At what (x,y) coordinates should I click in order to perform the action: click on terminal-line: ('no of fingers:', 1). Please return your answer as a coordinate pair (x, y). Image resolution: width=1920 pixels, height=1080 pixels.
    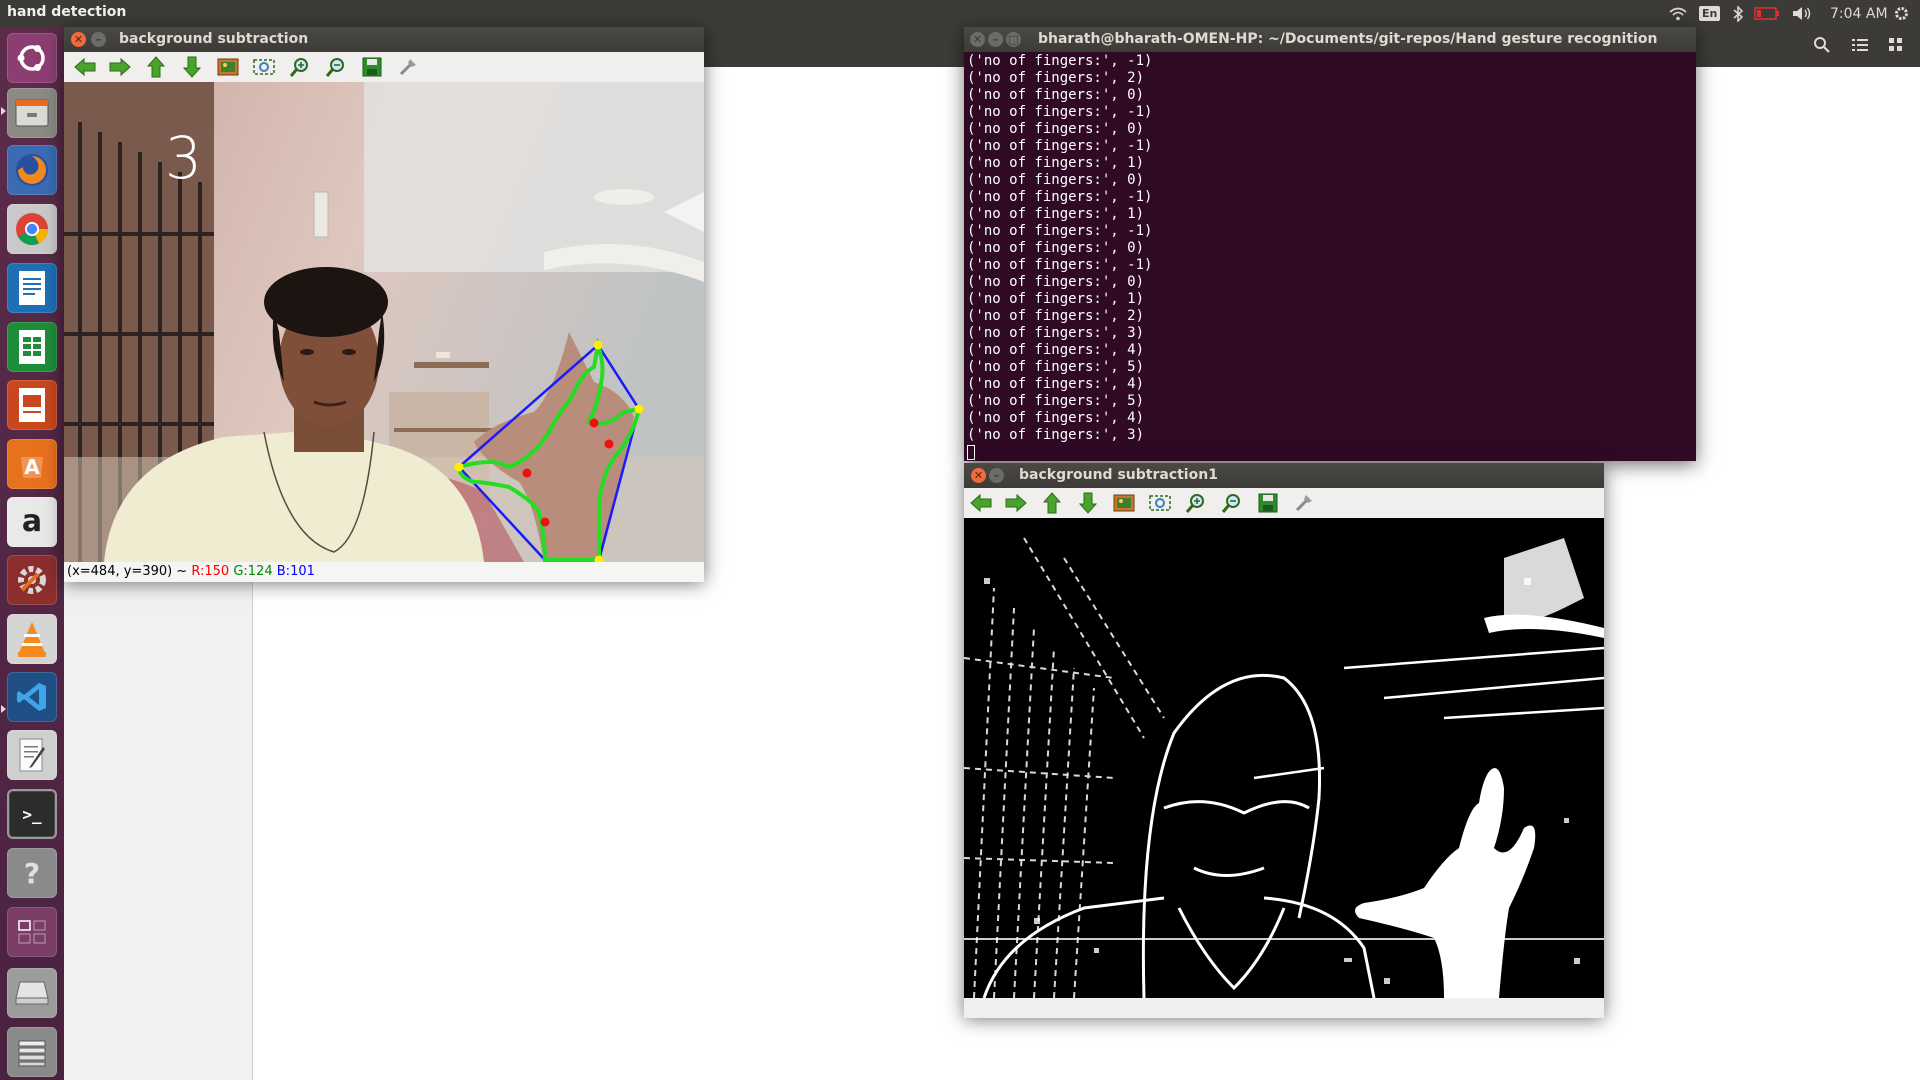
    Looking at the image, I should click on (1056, 214).